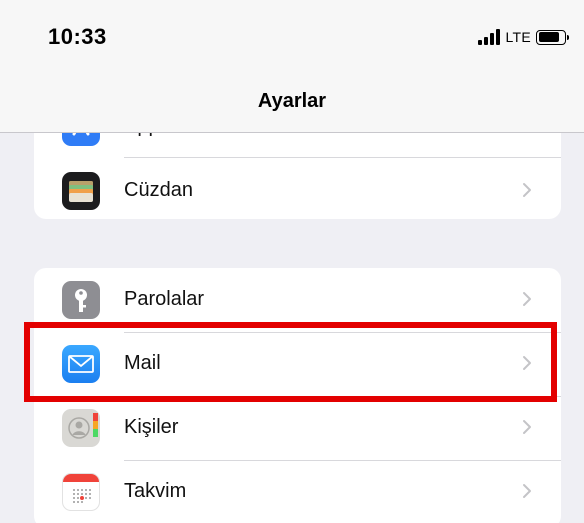  What do you see at coordinates (151, 427) in the screenshot?
I see `settings-row-label: Kişiler` at bounding box center [151, 427].